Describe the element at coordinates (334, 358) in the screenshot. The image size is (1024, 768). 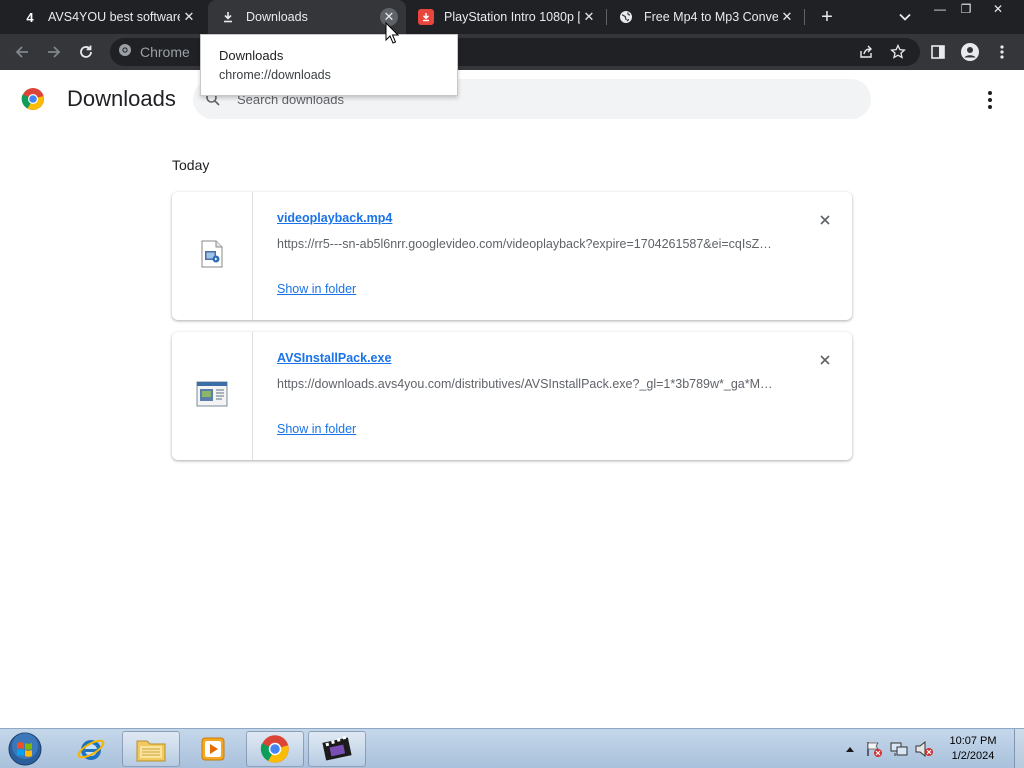
I see `download-filename-link: AVSInstallPack.exe` at that location.